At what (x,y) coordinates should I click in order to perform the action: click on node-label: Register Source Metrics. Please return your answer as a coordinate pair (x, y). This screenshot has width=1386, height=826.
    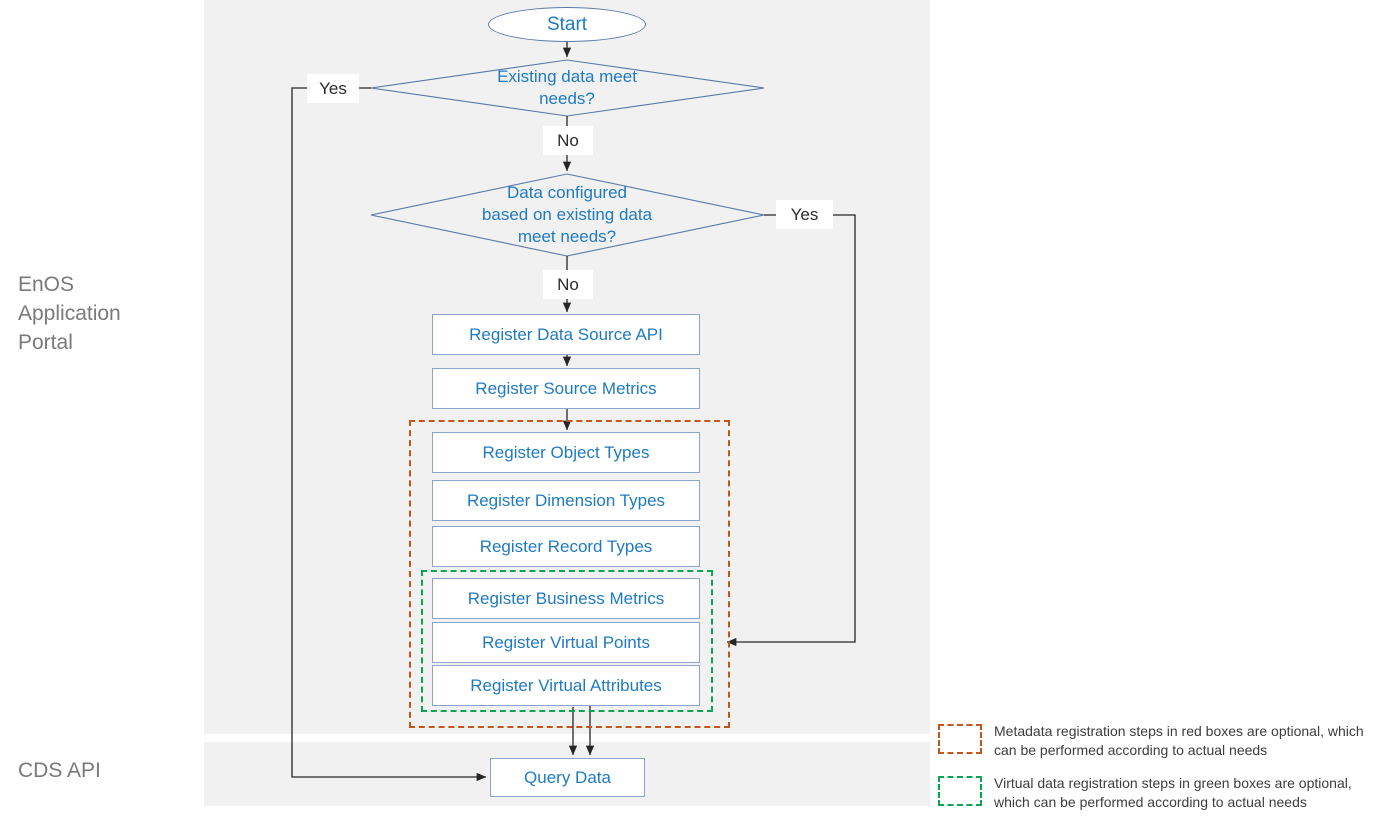
    Looking at the image, I should click on (566, 388).